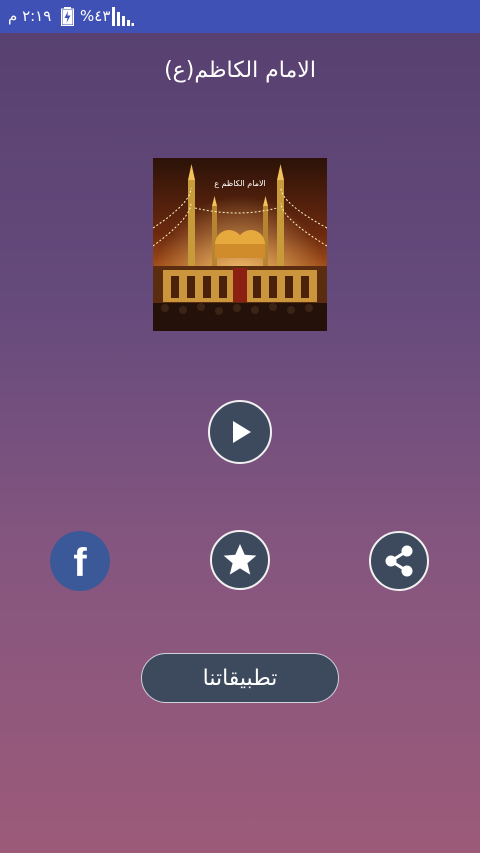 The height and width of the screenshot is (853, 480). I want to click on signal-icon, so click(123, 16).